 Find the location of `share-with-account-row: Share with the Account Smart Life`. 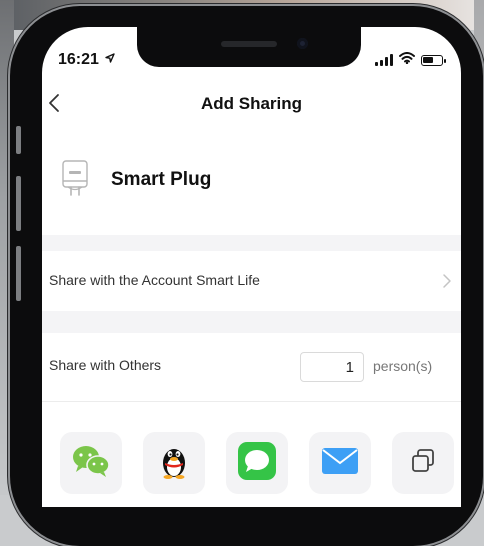

share-with-account-row: Share with the Account Smart Life is located at coordinates (251, 281).